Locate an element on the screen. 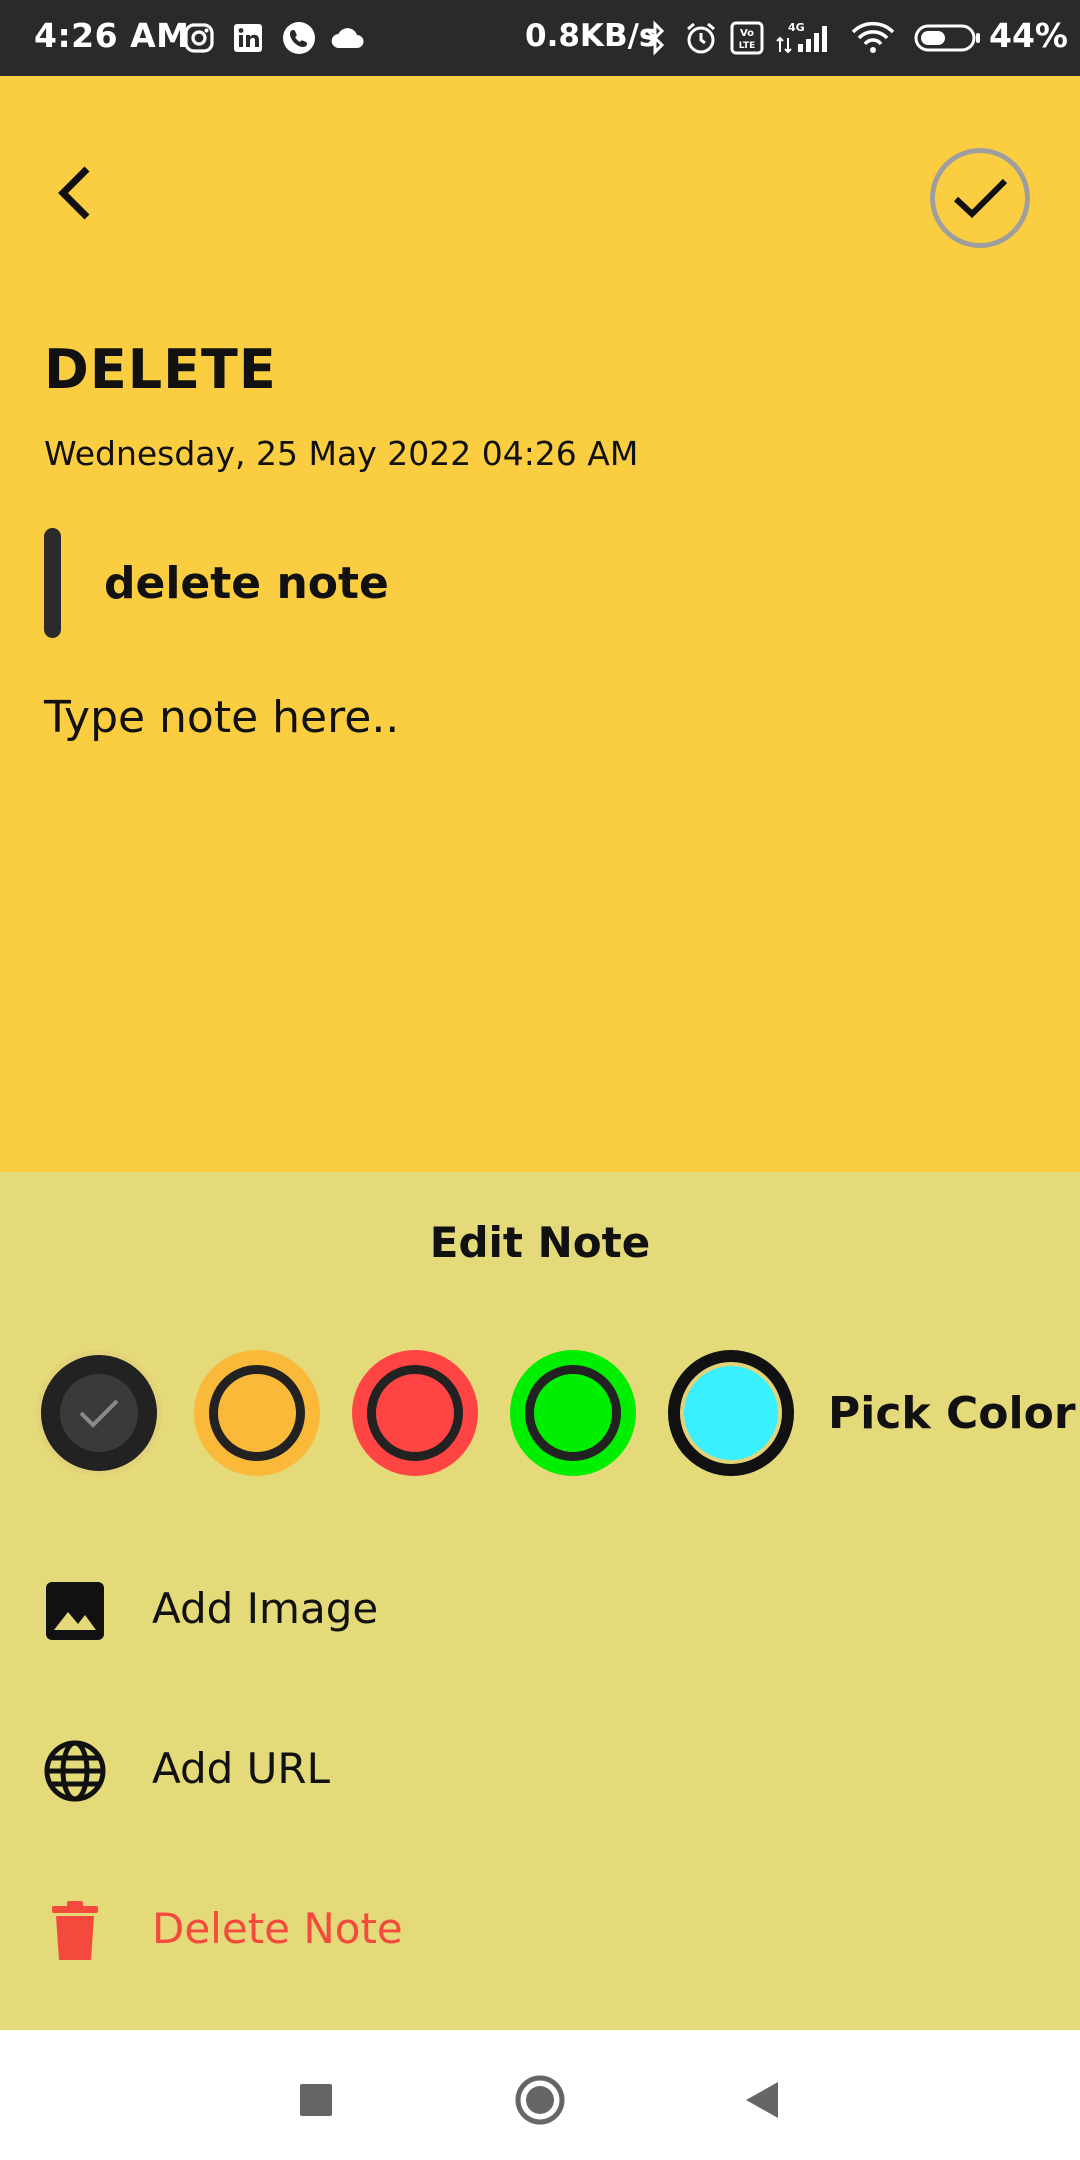 The width and height of the screenshot is (1080, 2160). home-circle-icon is located at coordinates (540, 2100).